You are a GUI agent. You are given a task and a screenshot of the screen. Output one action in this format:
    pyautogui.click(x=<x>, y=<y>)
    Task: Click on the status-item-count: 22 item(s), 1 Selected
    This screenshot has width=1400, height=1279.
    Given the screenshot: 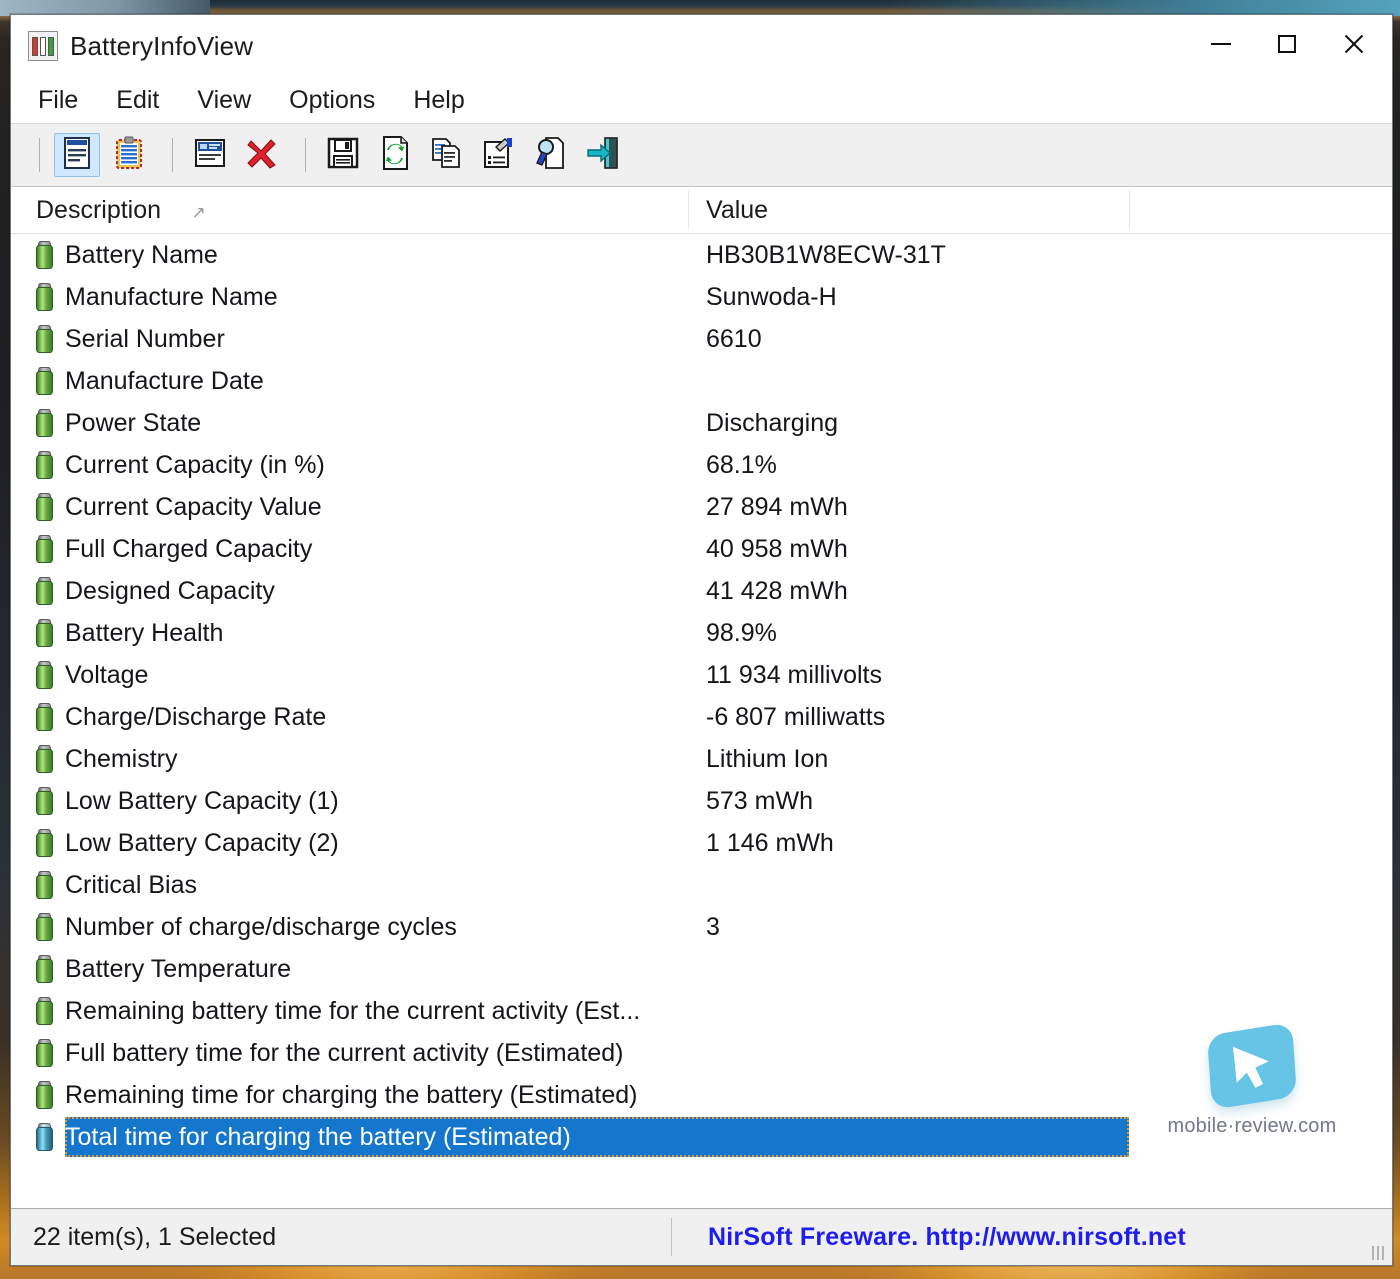 What is the action you would take?
    pyautogui.click(x=155, y=1236)
    